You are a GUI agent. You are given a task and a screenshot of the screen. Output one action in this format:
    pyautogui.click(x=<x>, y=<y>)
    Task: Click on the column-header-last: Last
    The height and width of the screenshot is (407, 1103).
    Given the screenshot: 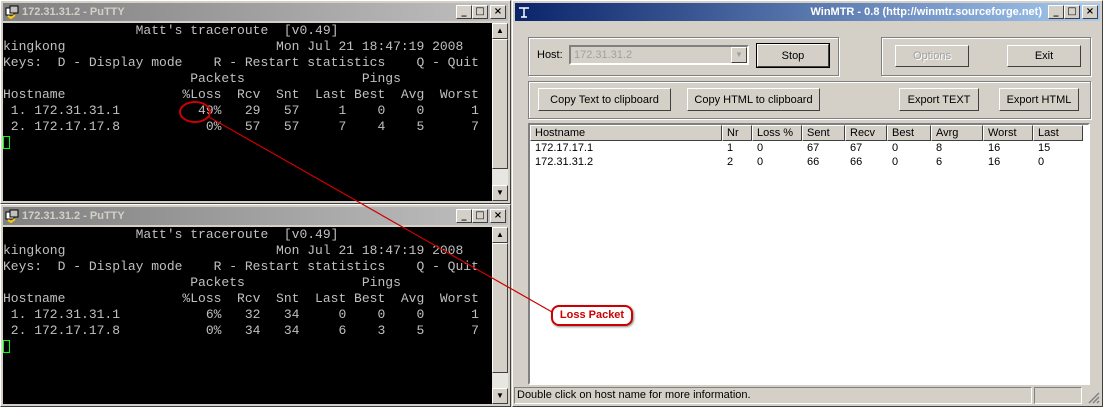 What is the action you would take?
    pyautogui.click(x=1058, y=133)
    